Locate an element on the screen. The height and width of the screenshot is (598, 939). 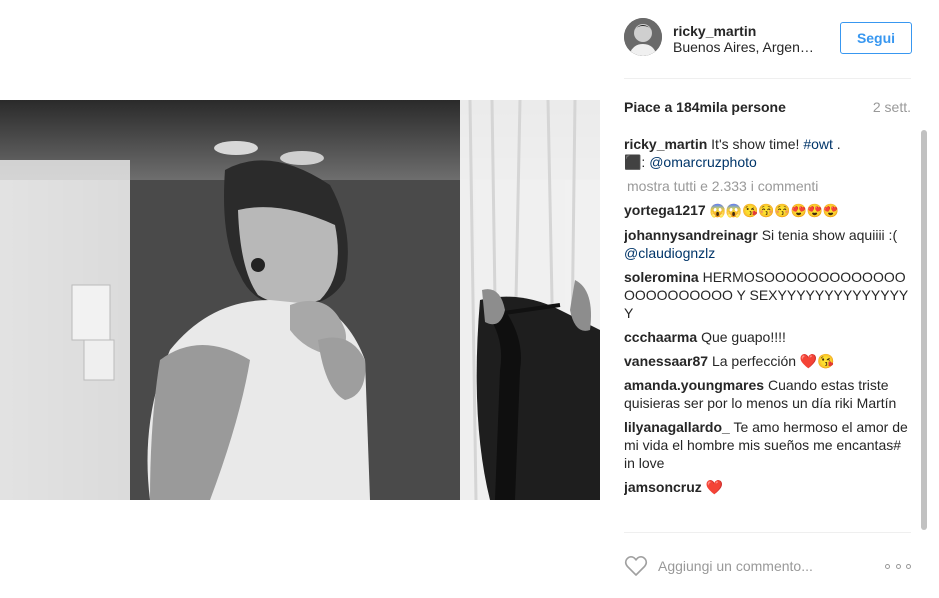
author-username: ricky_martin is located at coordinates (714, 31).